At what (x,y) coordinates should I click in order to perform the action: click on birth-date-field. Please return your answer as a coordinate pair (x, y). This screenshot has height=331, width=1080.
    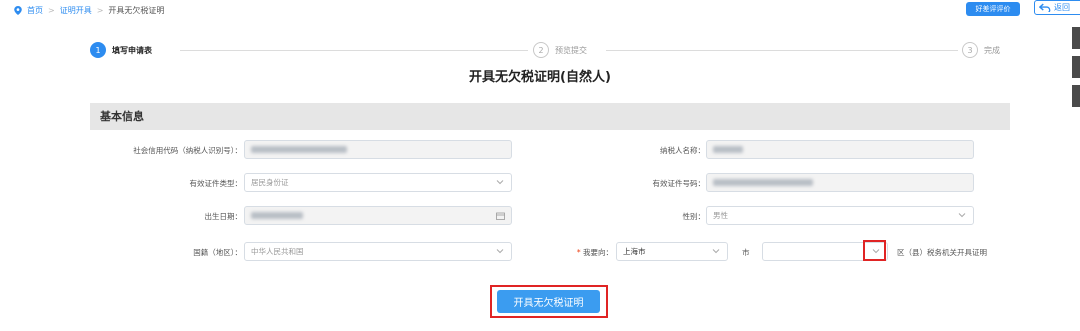
    Looking at the image, I should click on (378, 215).